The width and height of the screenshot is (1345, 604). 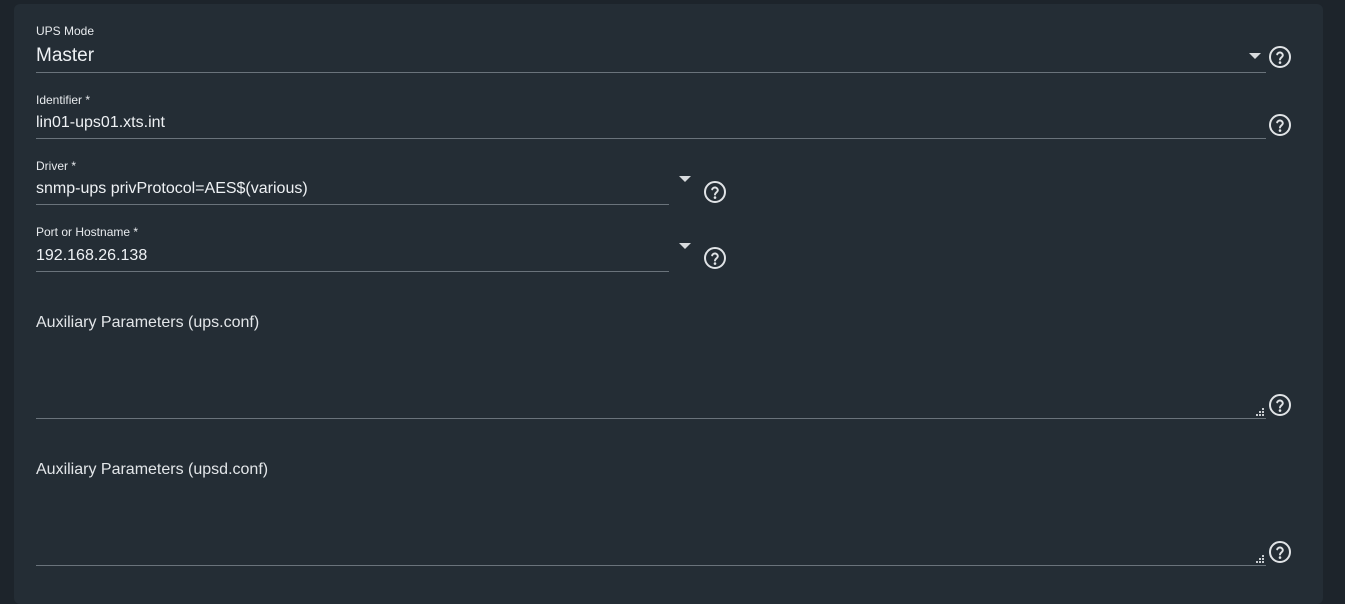 What do you see at coordinates (148, 322) in the screenshot?
I see `aux-ups-label: Auxiliary Parameters (ups.conf)` at bounding box center [148, 322].